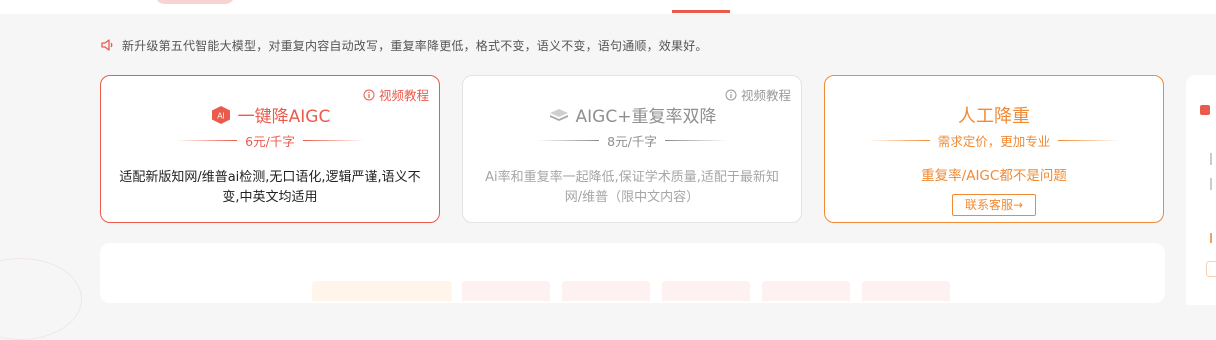 This screenshot has height=340, width=1216. Describe the element at coordinates (284, 117) in the screenshot. I see `card-title-text: 一键降AIGC` at that location.